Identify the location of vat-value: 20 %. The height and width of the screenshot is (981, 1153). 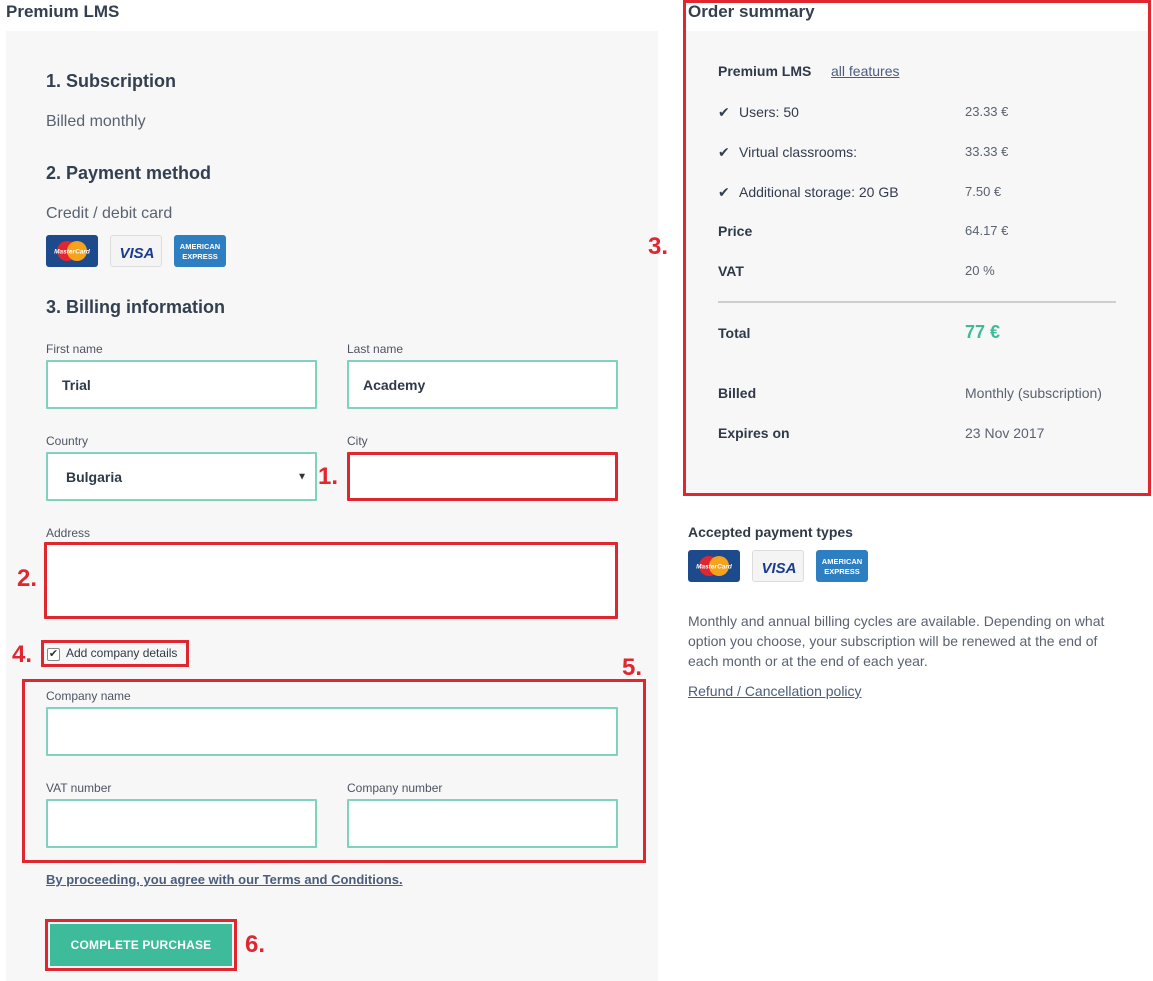
(980, 270).